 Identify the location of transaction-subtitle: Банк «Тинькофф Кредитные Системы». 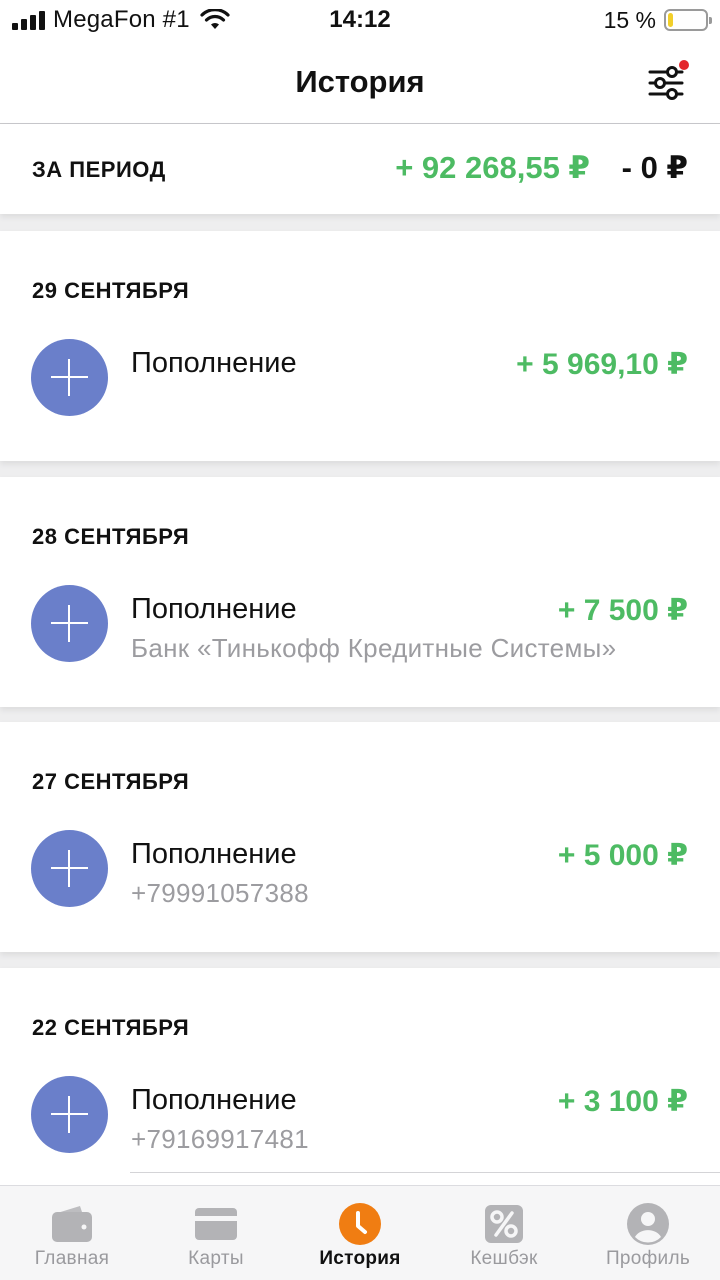
(374, 648).